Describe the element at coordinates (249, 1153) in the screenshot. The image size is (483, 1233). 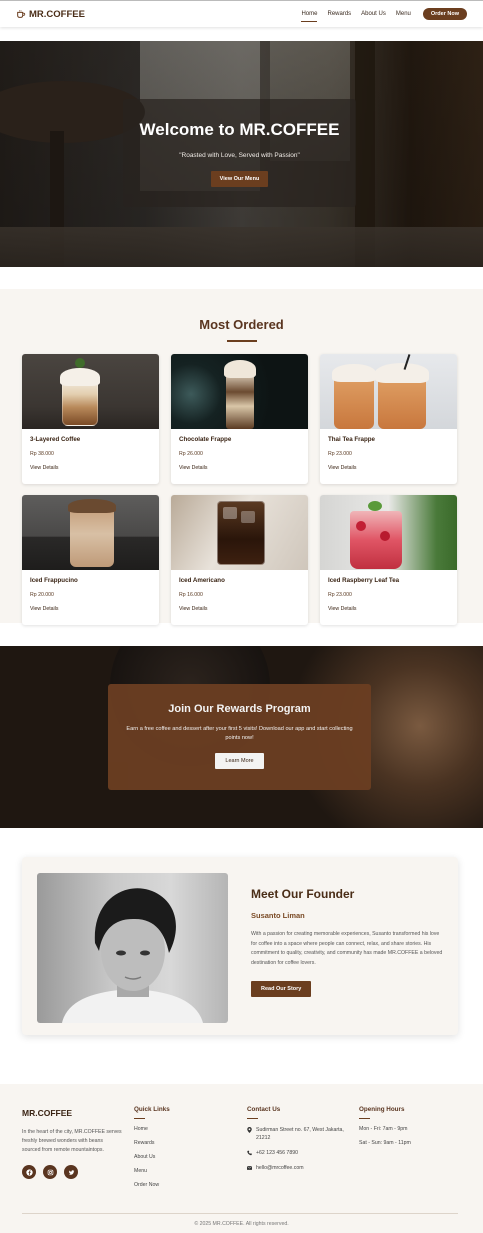
I see `phone-icon` at that location.